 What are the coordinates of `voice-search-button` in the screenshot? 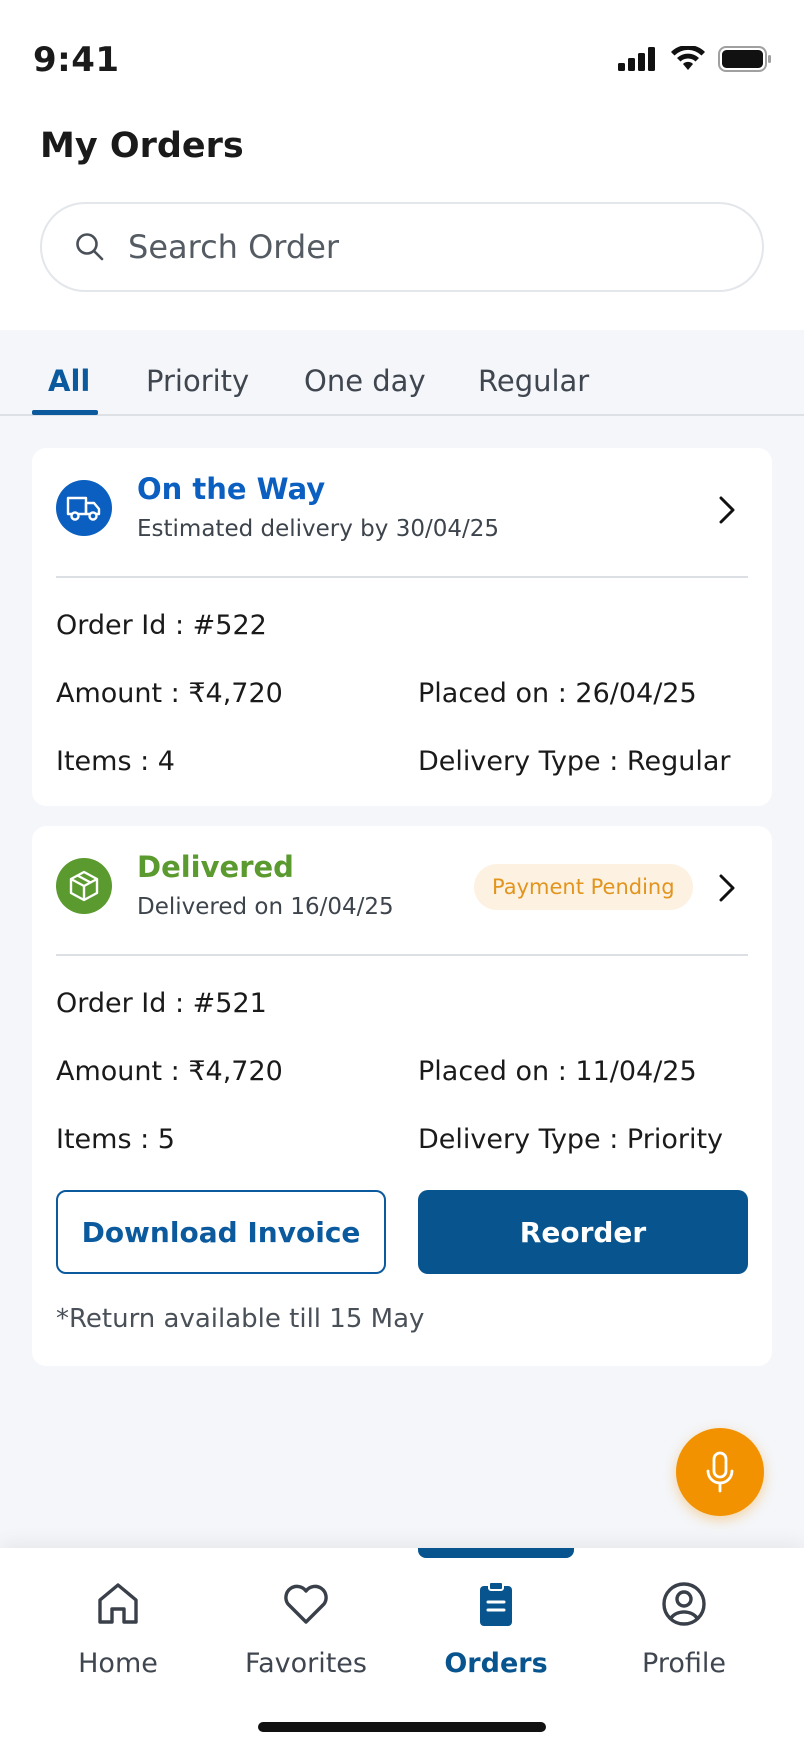 It's located at (720, 1472).